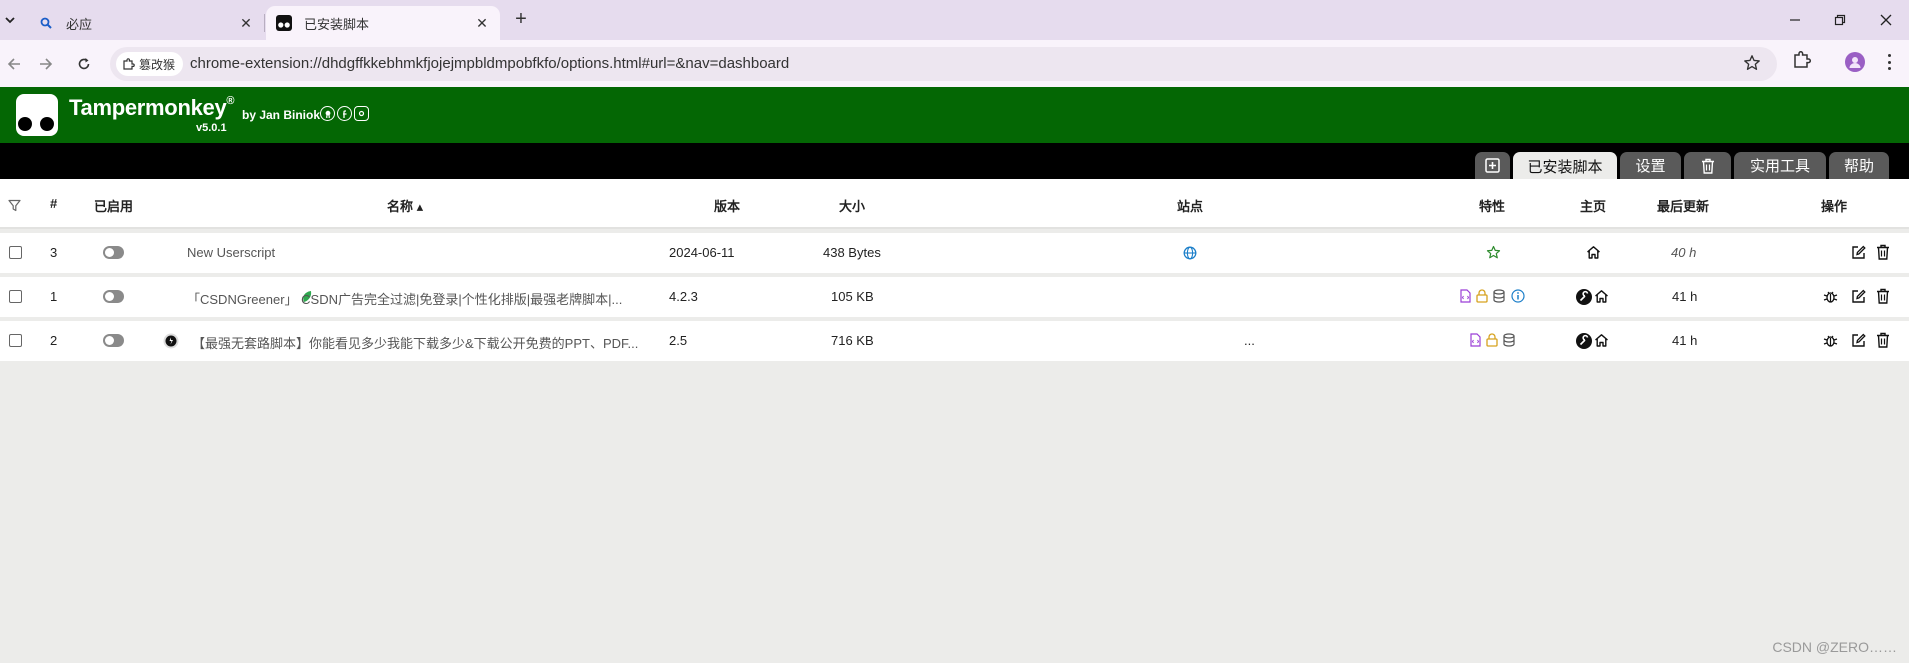 The height and width of the screenshot is (663, 1909). I want to click on plus-square-icon, so click(1492, 165).